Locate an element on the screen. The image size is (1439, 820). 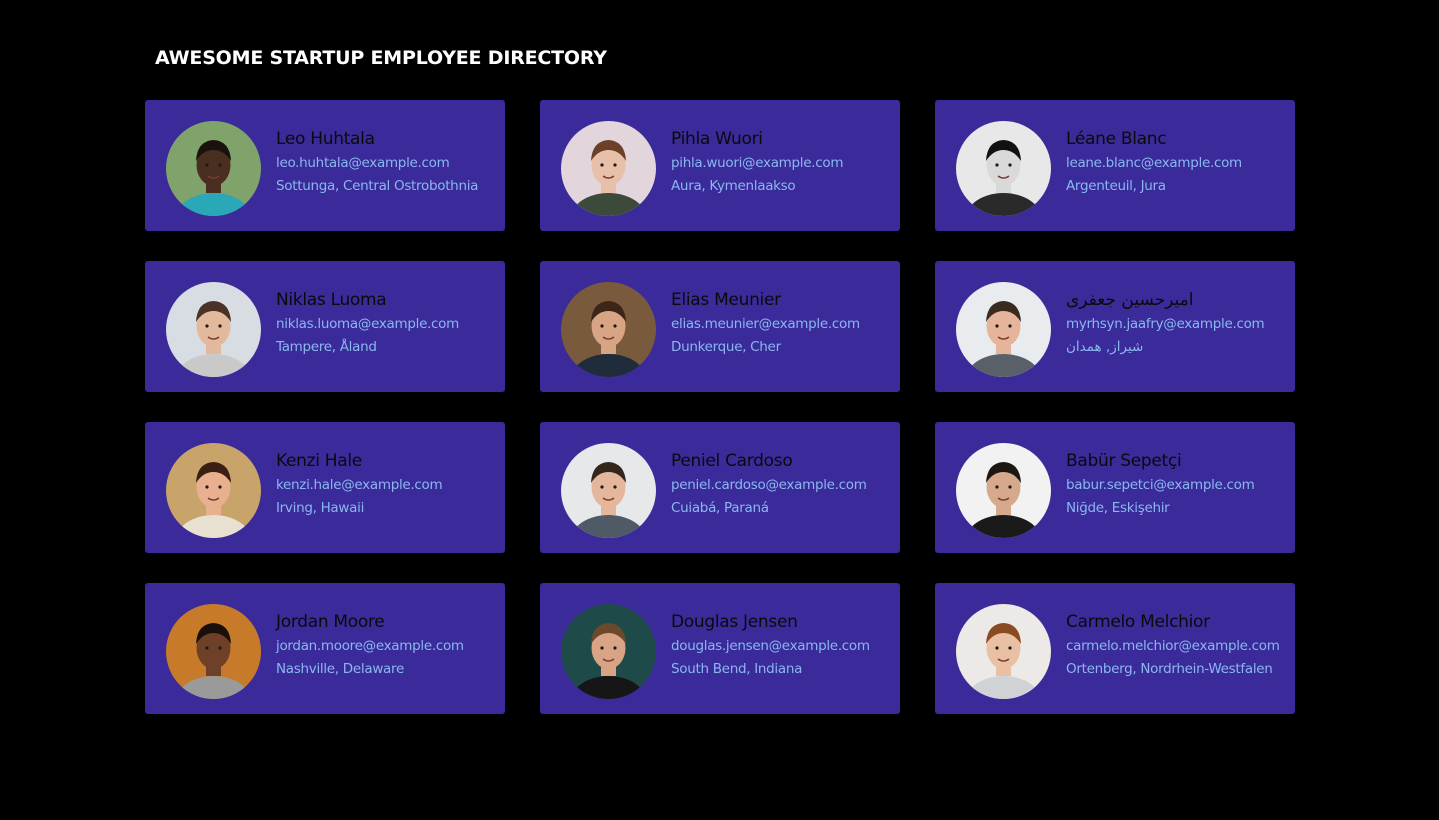
employee-email: carmelo.melchior@example.com is located at coordinates (1173, 646).